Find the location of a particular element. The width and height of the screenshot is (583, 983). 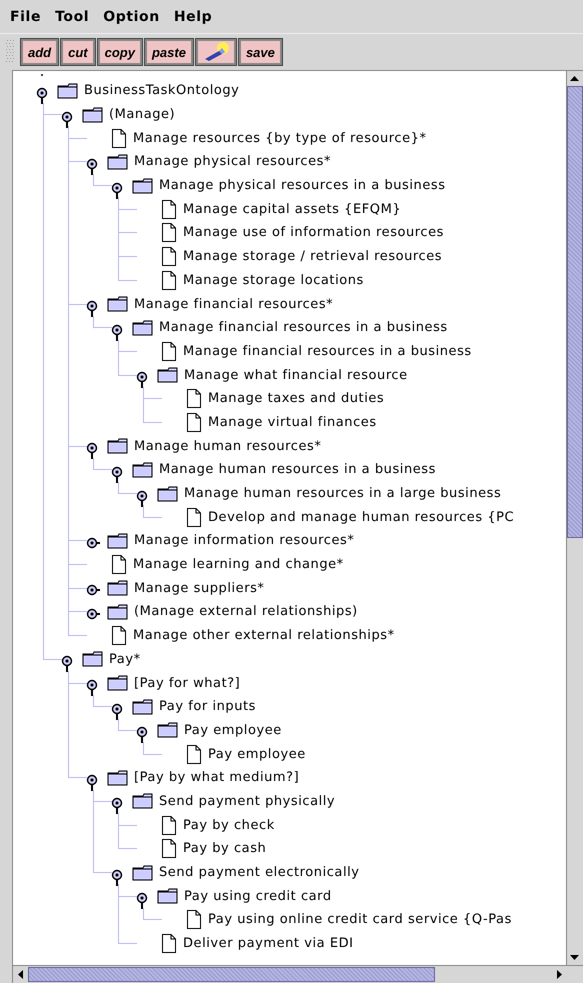

tree-item: Develop and manage human resources {PC is located at coordinates (361, 517).